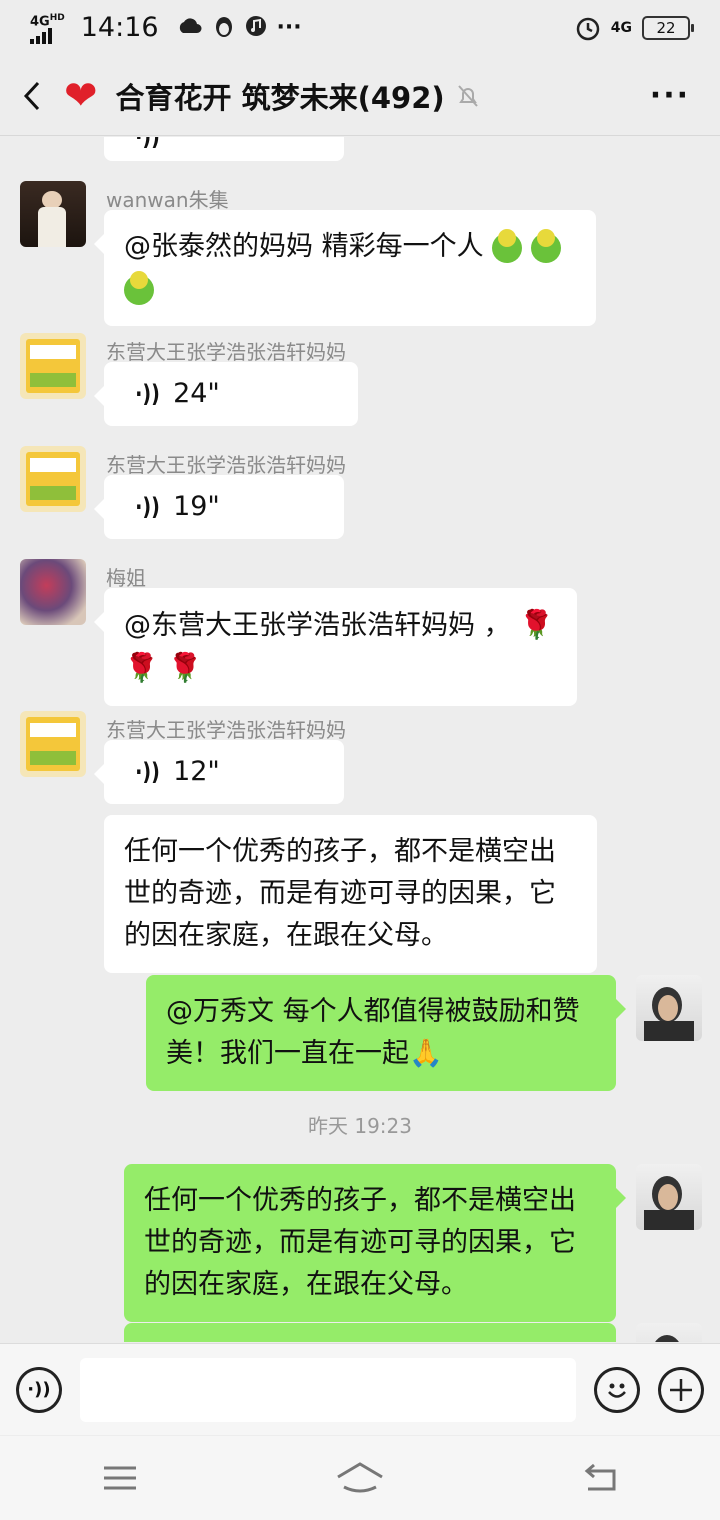 This screenshot has width=720, height=1520. Describe the element at coordinates (126, 578) in the screenshot. I see `sender-name: 梅姐` at that location.